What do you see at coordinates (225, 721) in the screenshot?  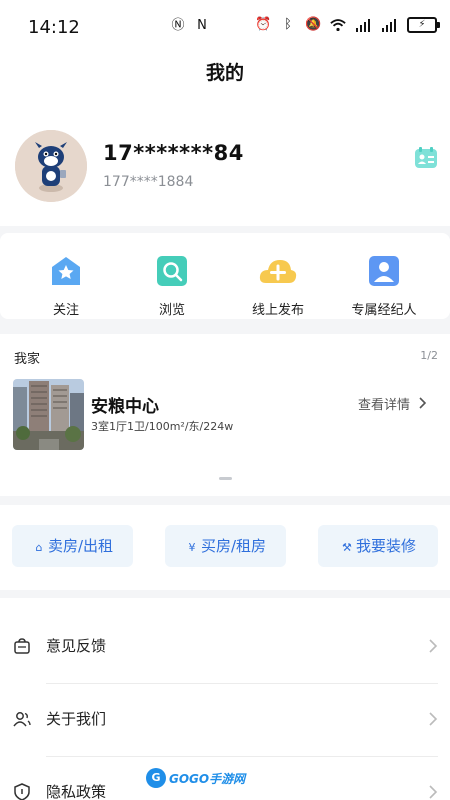 I see `menu-item-about: 关于我们` at bounding box center [225, 721].